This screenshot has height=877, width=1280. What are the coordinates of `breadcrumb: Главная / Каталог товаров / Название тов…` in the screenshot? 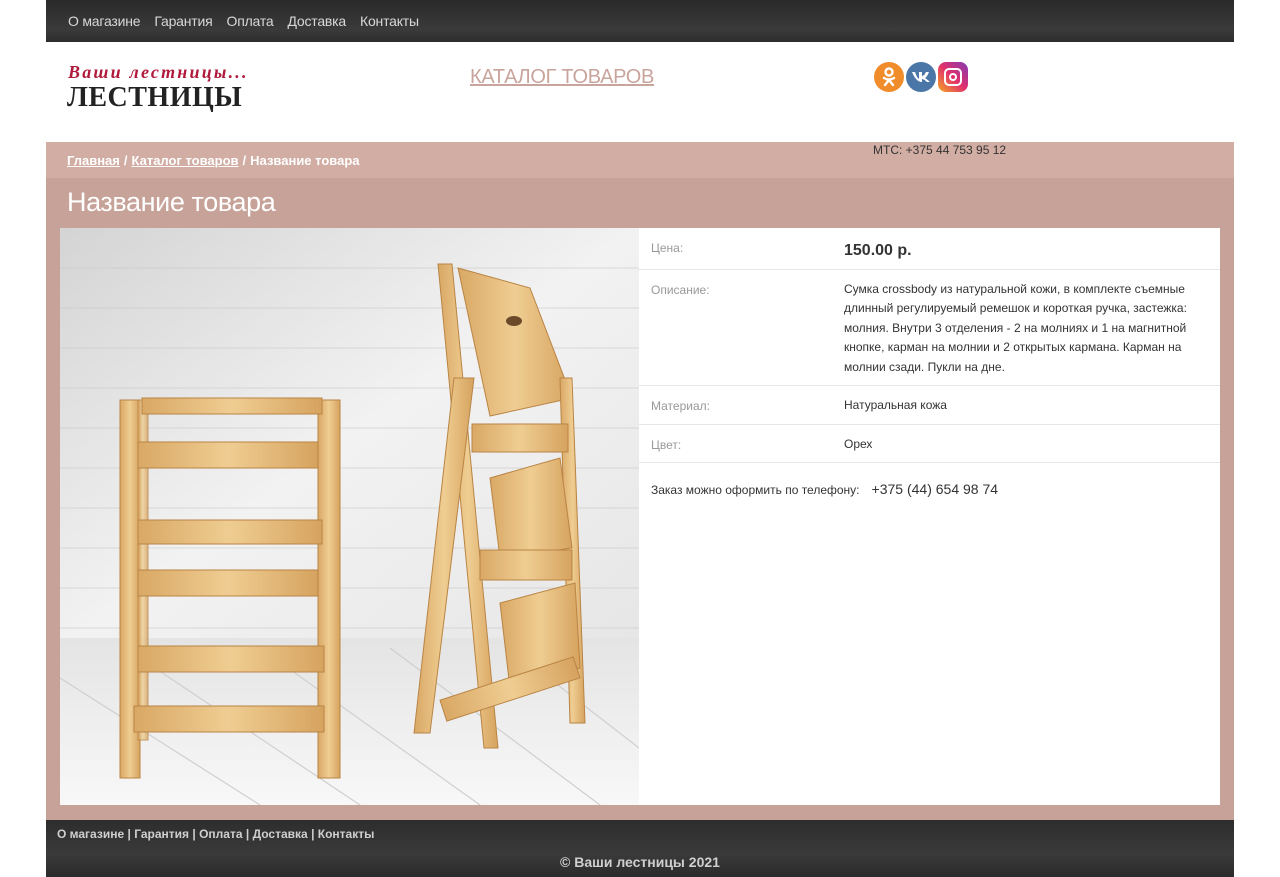 It's located at (640, 160).